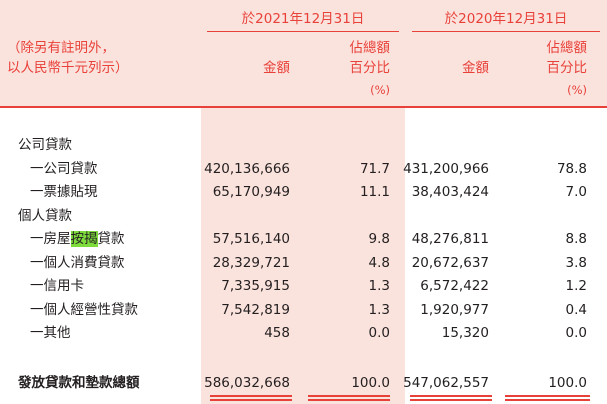 The width and height of the screenshot is (607, 404). Describe the element at coordinates (374, 168) in the screenshot. I see `cell-pct-2021: 71.7` at that location.